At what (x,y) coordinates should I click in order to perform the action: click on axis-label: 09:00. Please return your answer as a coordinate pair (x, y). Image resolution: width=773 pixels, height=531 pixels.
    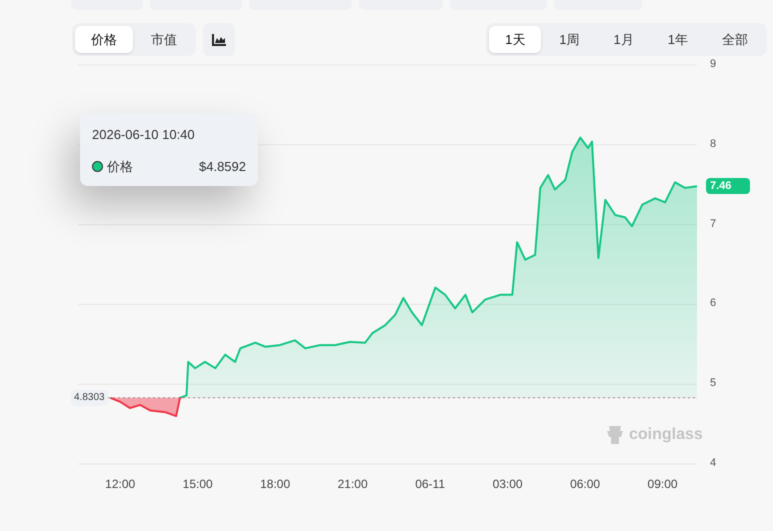
    Looking at the image, I should click on (663, 484).